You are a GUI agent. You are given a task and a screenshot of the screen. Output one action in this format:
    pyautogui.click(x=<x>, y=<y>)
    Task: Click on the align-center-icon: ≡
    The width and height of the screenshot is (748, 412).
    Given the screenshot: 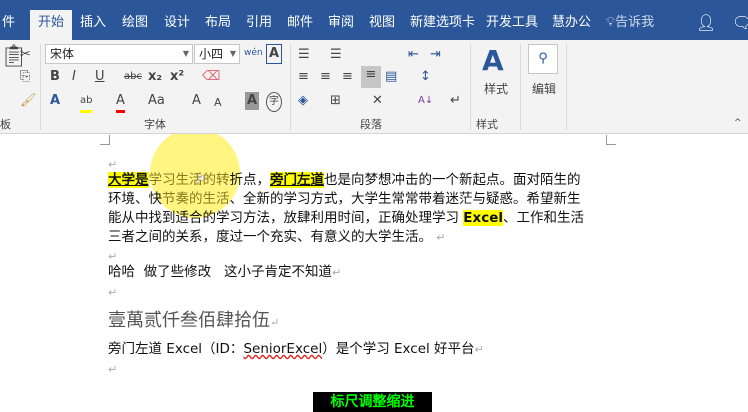 What is the action you would take?
    pyautogui.click(x=325, y=77)
    